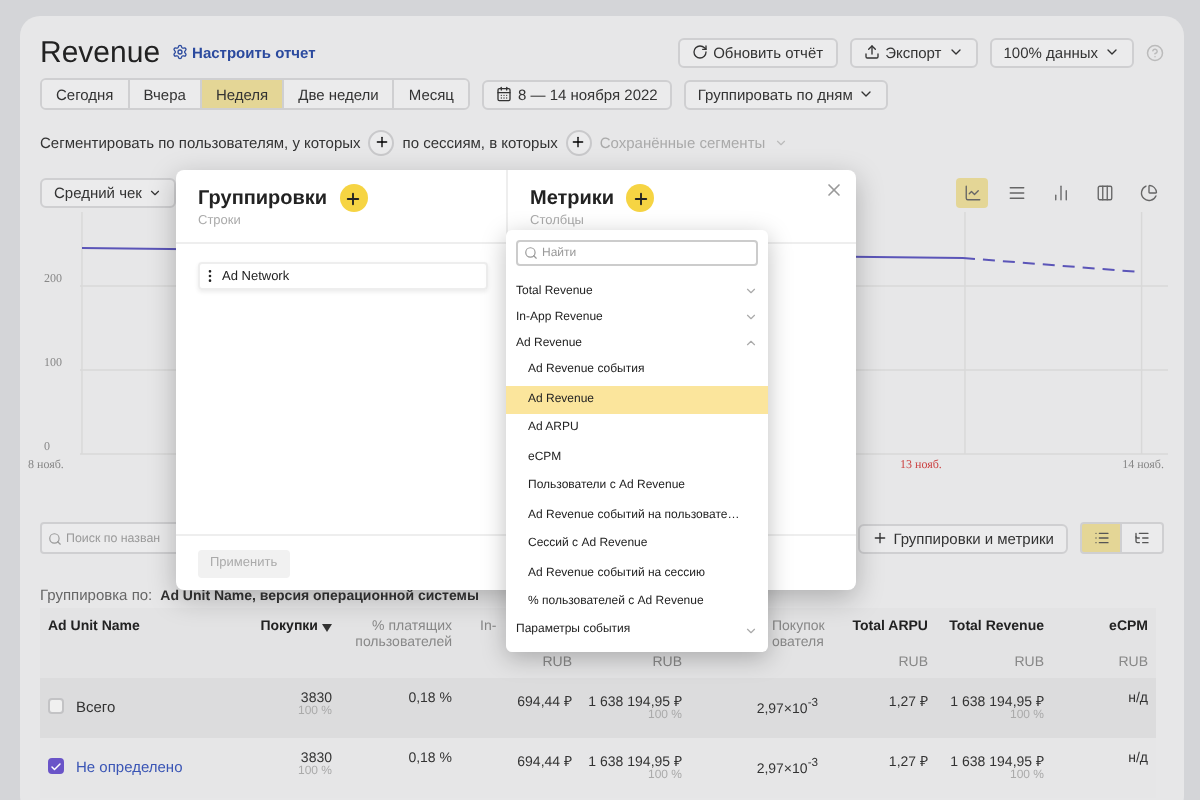 Image resolution: width=1200 pixels, height=800 pixels. I want to click on check-icon, so click(56, 766).